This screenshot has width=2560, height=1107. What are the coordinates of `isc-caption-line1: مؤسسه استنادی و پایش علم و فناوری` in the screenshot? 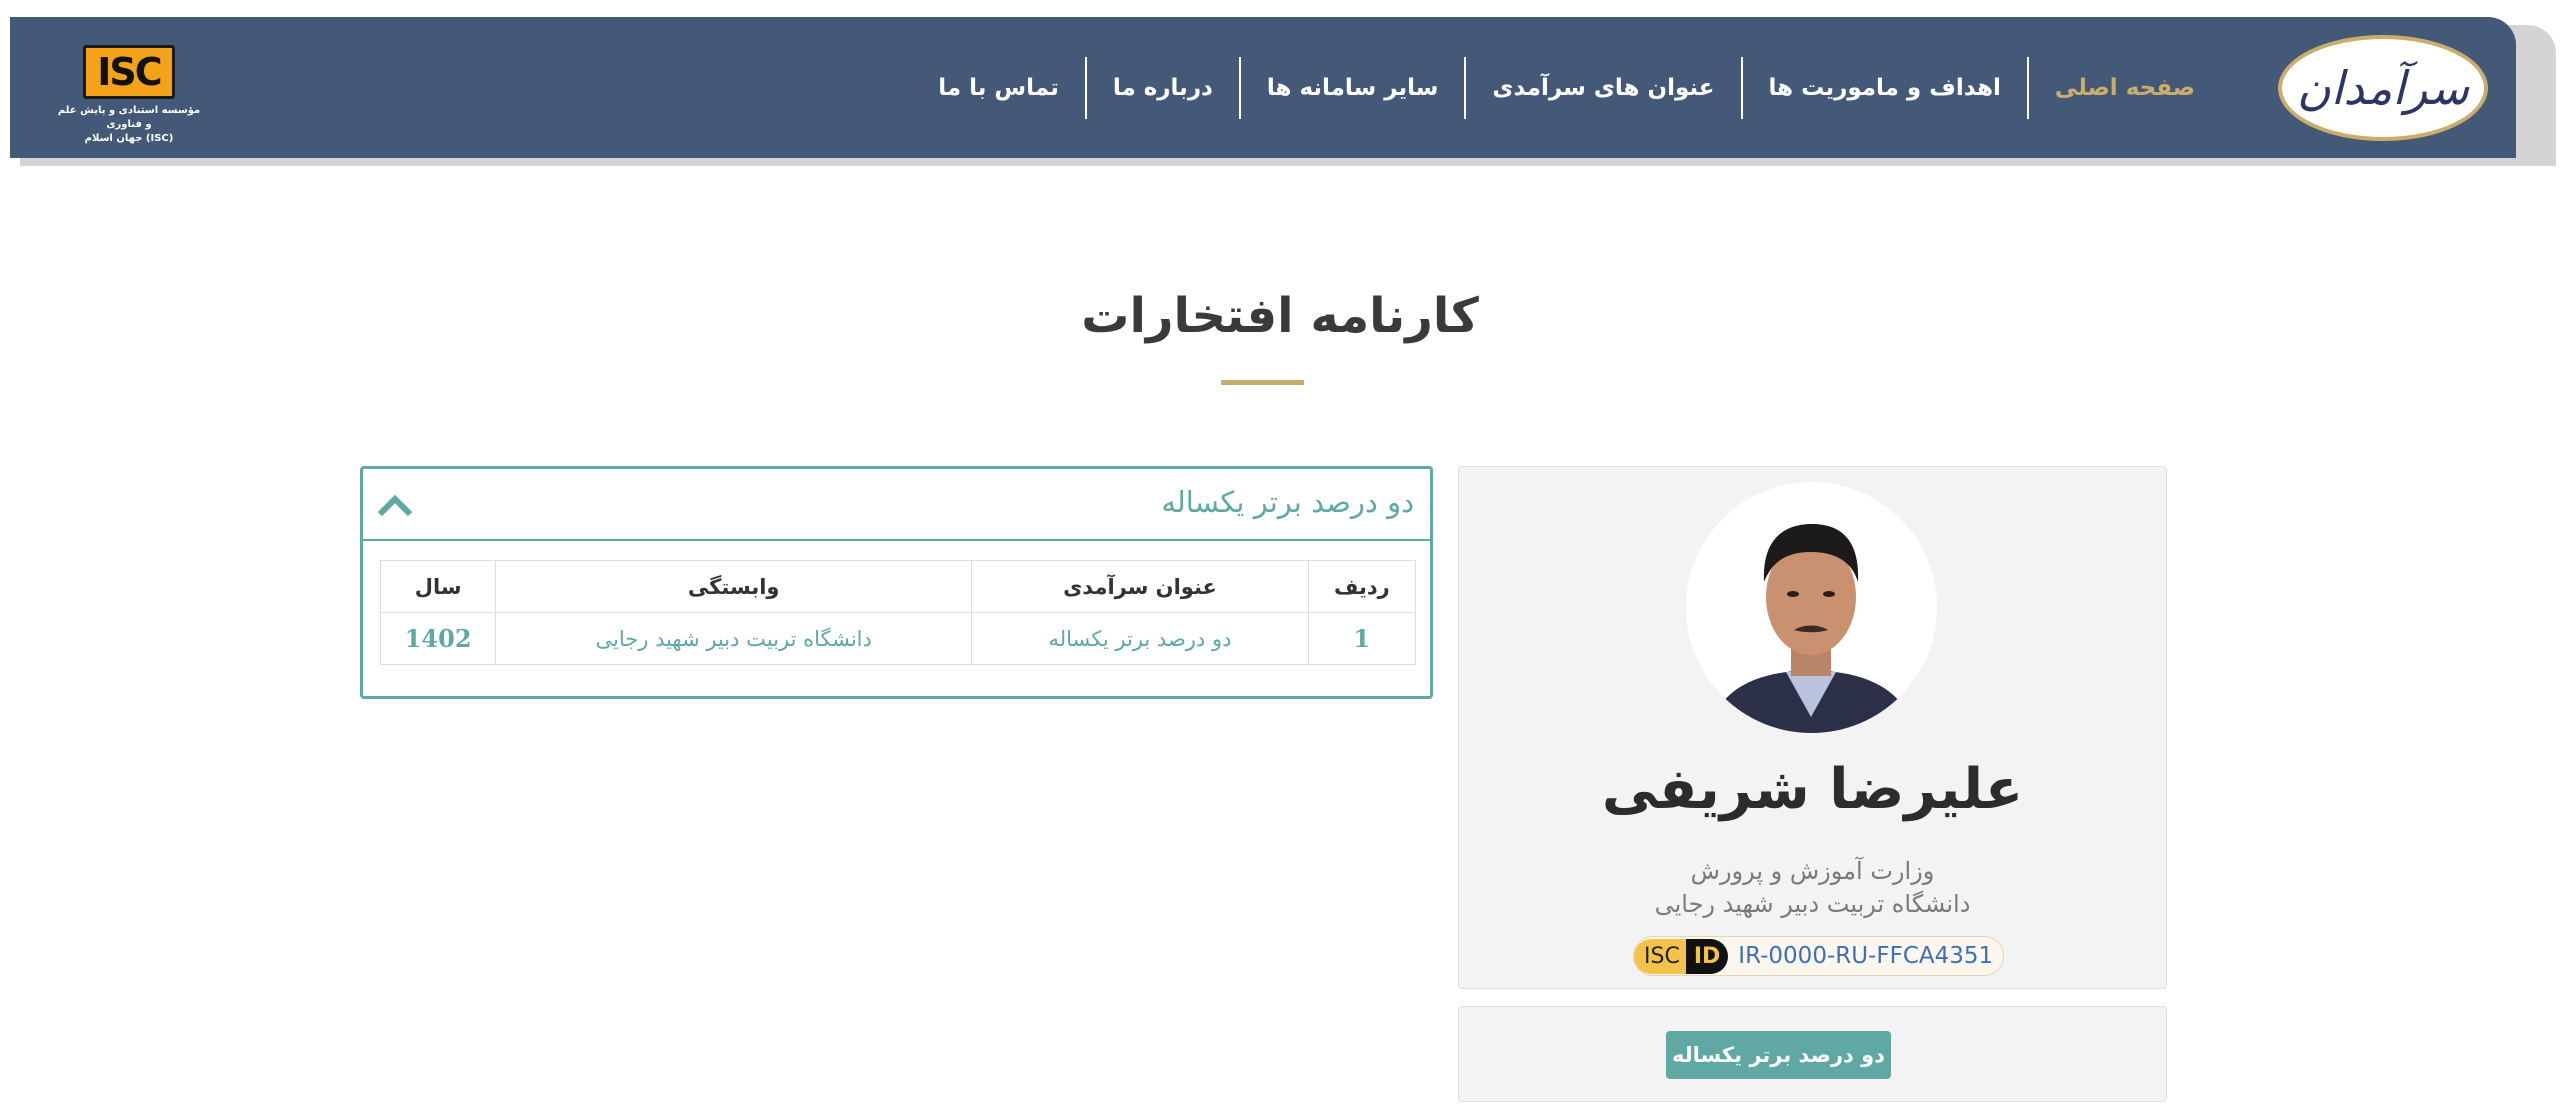 It's located at (129, 117).